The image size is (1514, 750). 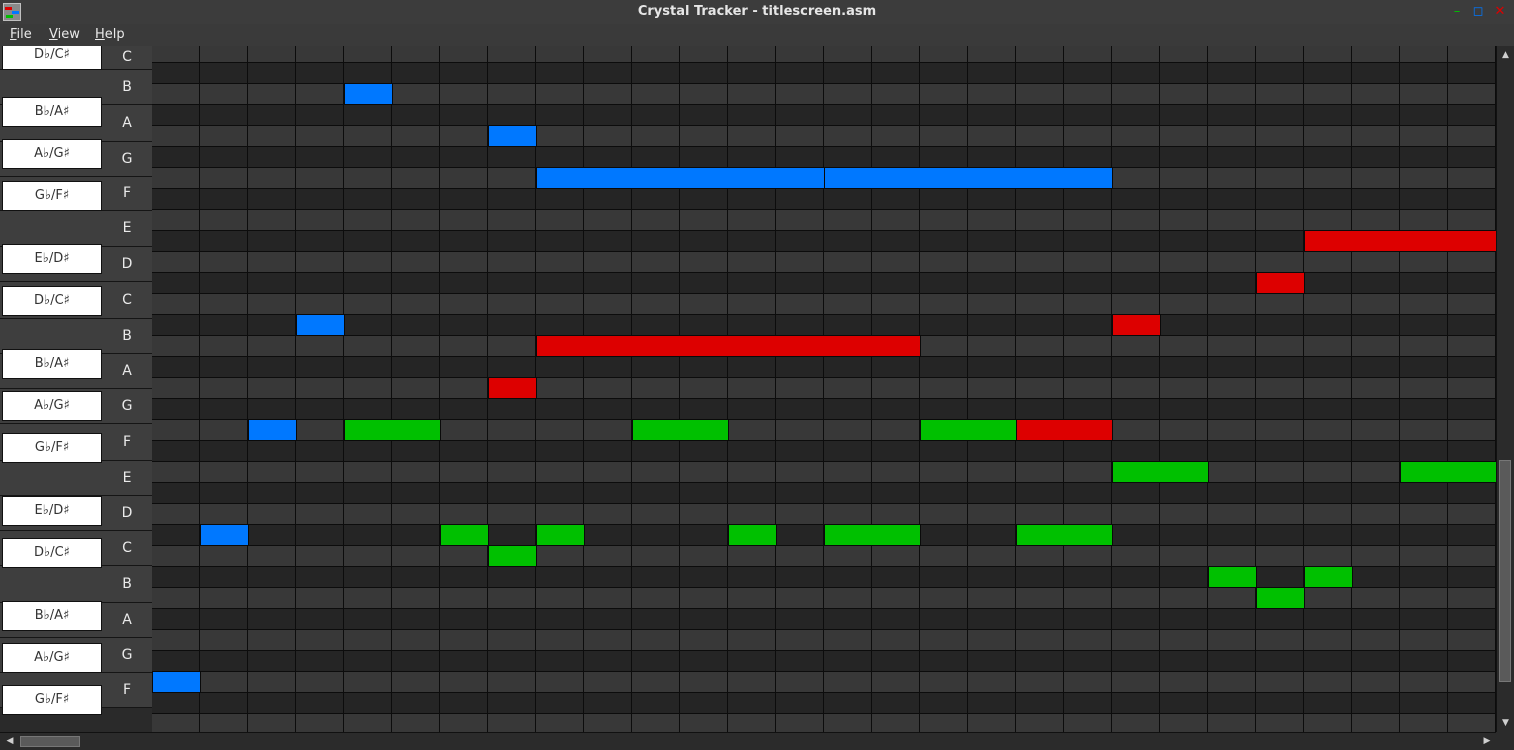 I want to click on menu-view-label: iew, so click(x=68, y=34).